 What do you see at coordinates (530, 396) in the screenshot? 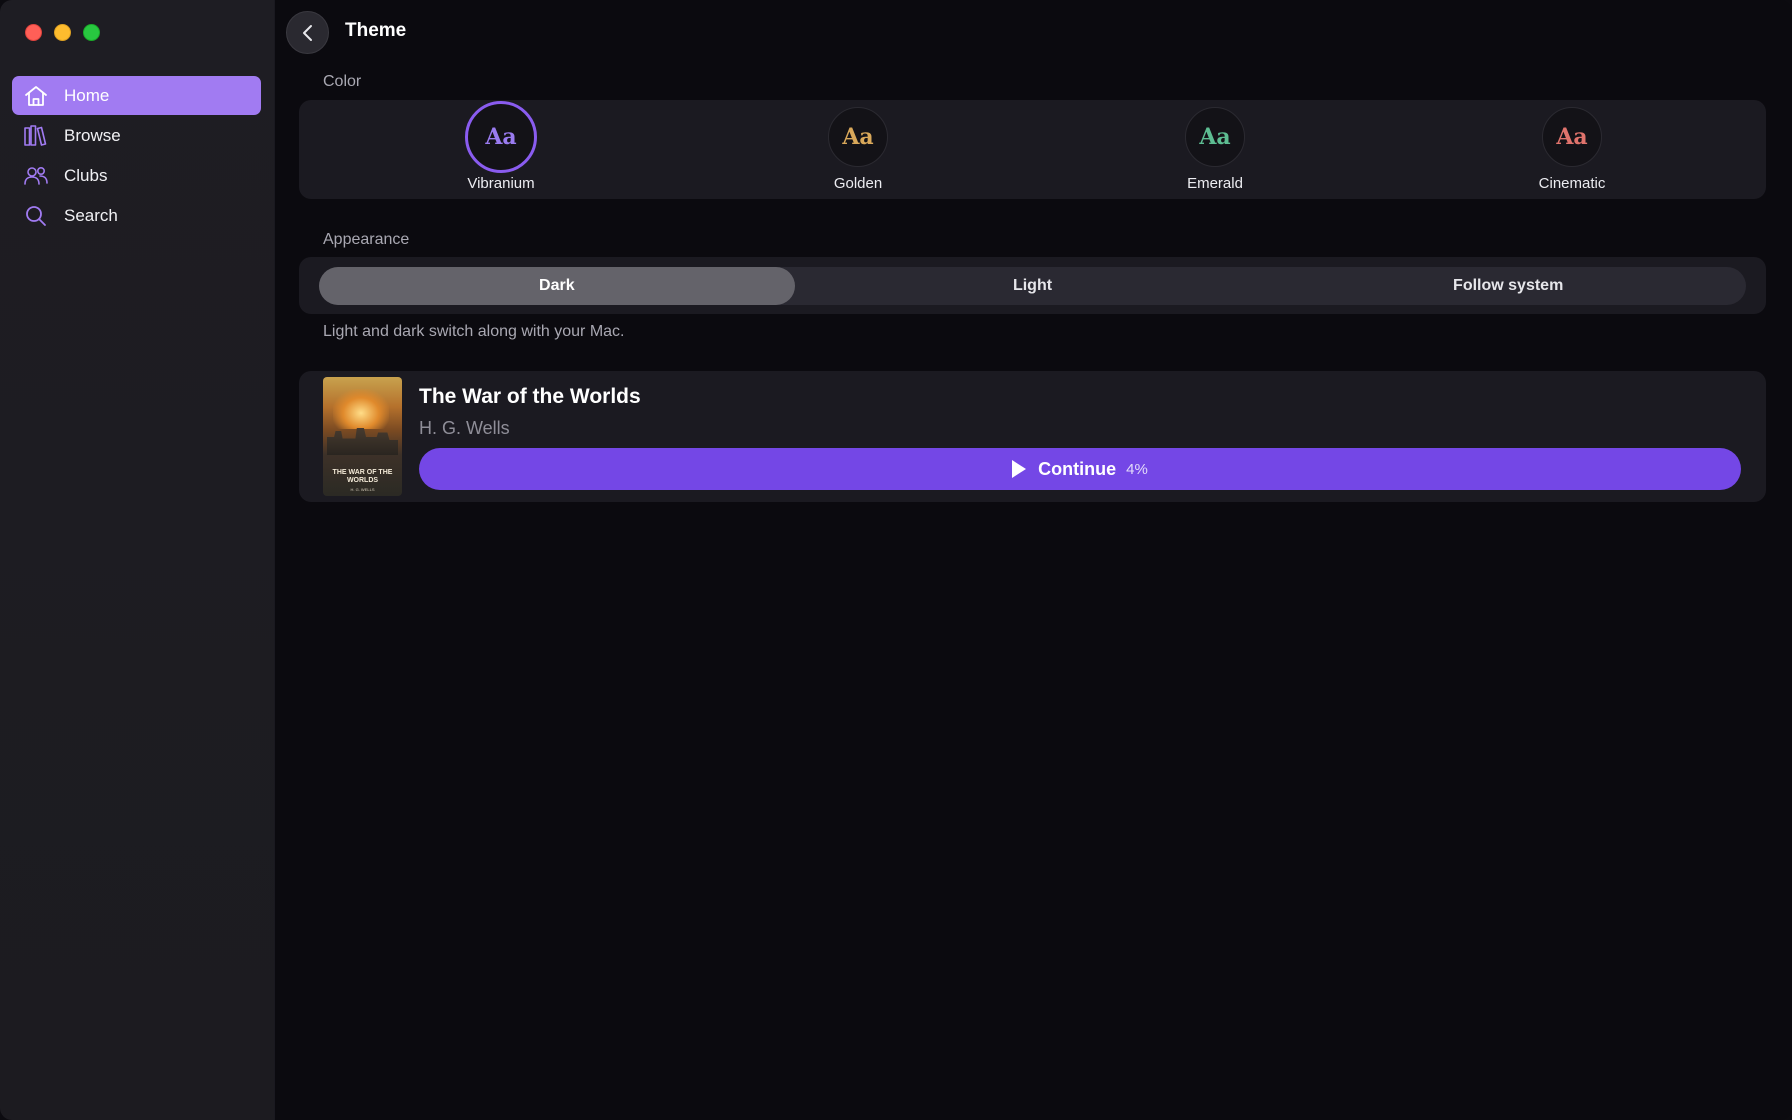
I see `book-title: The War of the Worlds` at bounding box center [530, 396].